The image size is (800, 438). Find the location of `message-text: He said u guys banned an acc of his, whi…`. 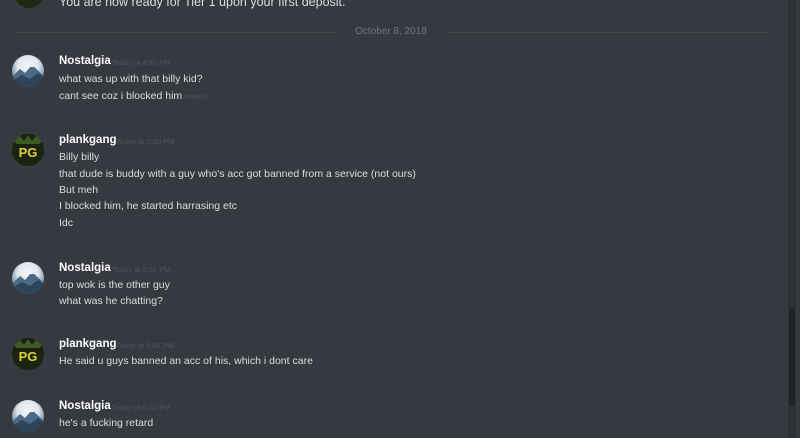

message-text: He said u guys banned an acc of his, whi… is located at coordinates (186, 361).